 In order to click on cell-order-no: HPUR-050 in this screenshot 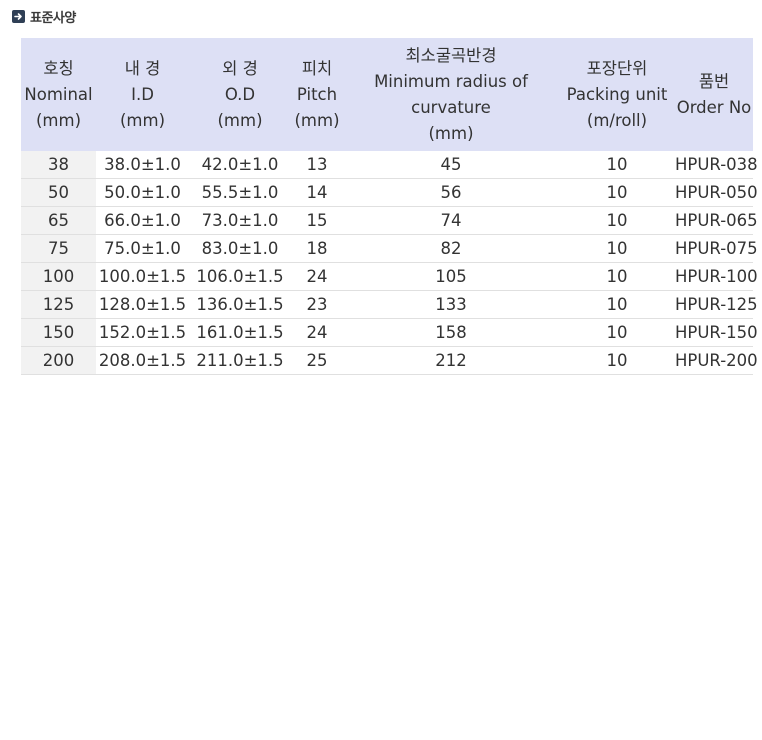, I will do `click(716, 192)`.